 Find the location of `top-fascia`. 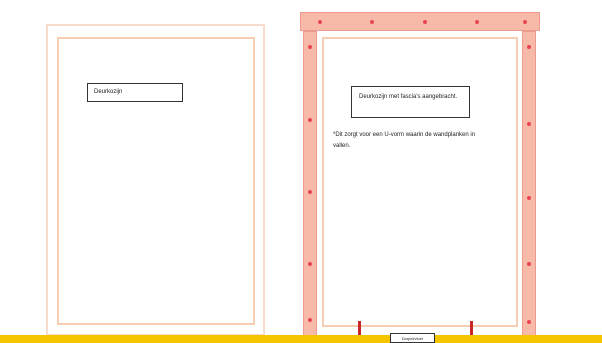

top-fascia is located at coordinates (420, 21).